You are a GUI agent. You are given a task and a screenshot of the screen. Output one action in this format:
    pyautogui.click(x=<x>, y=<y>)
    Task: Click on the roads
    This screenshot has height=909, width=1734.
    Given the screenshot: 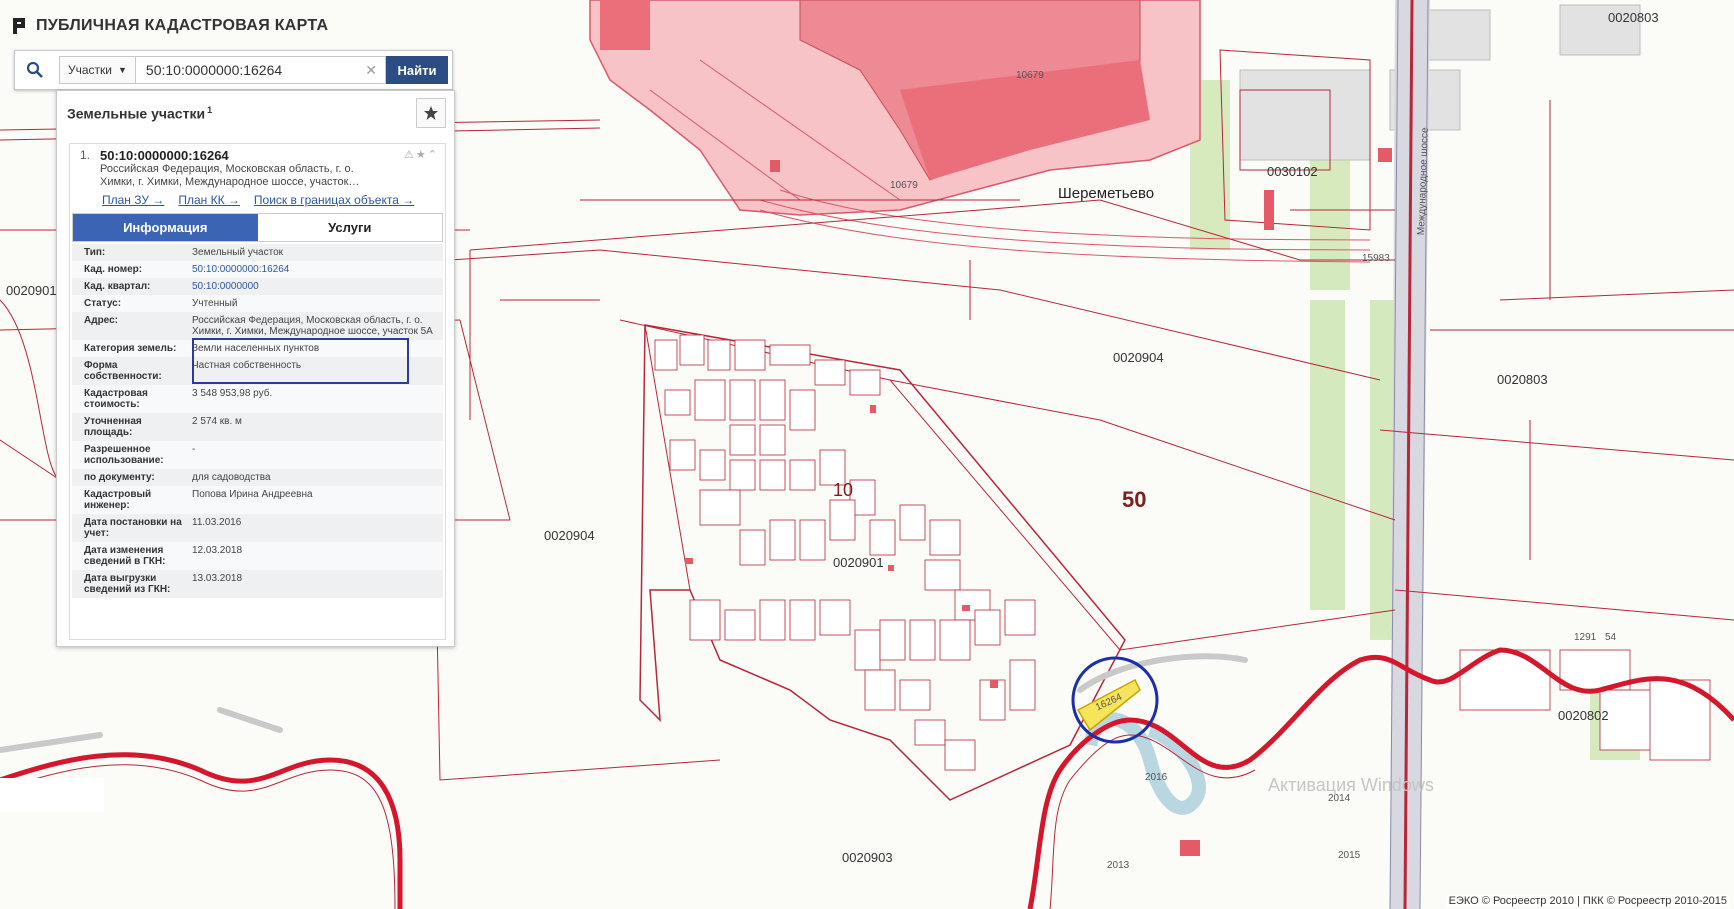 What is the action you would take?
    pyautogui.click(x=624, y=703)
    